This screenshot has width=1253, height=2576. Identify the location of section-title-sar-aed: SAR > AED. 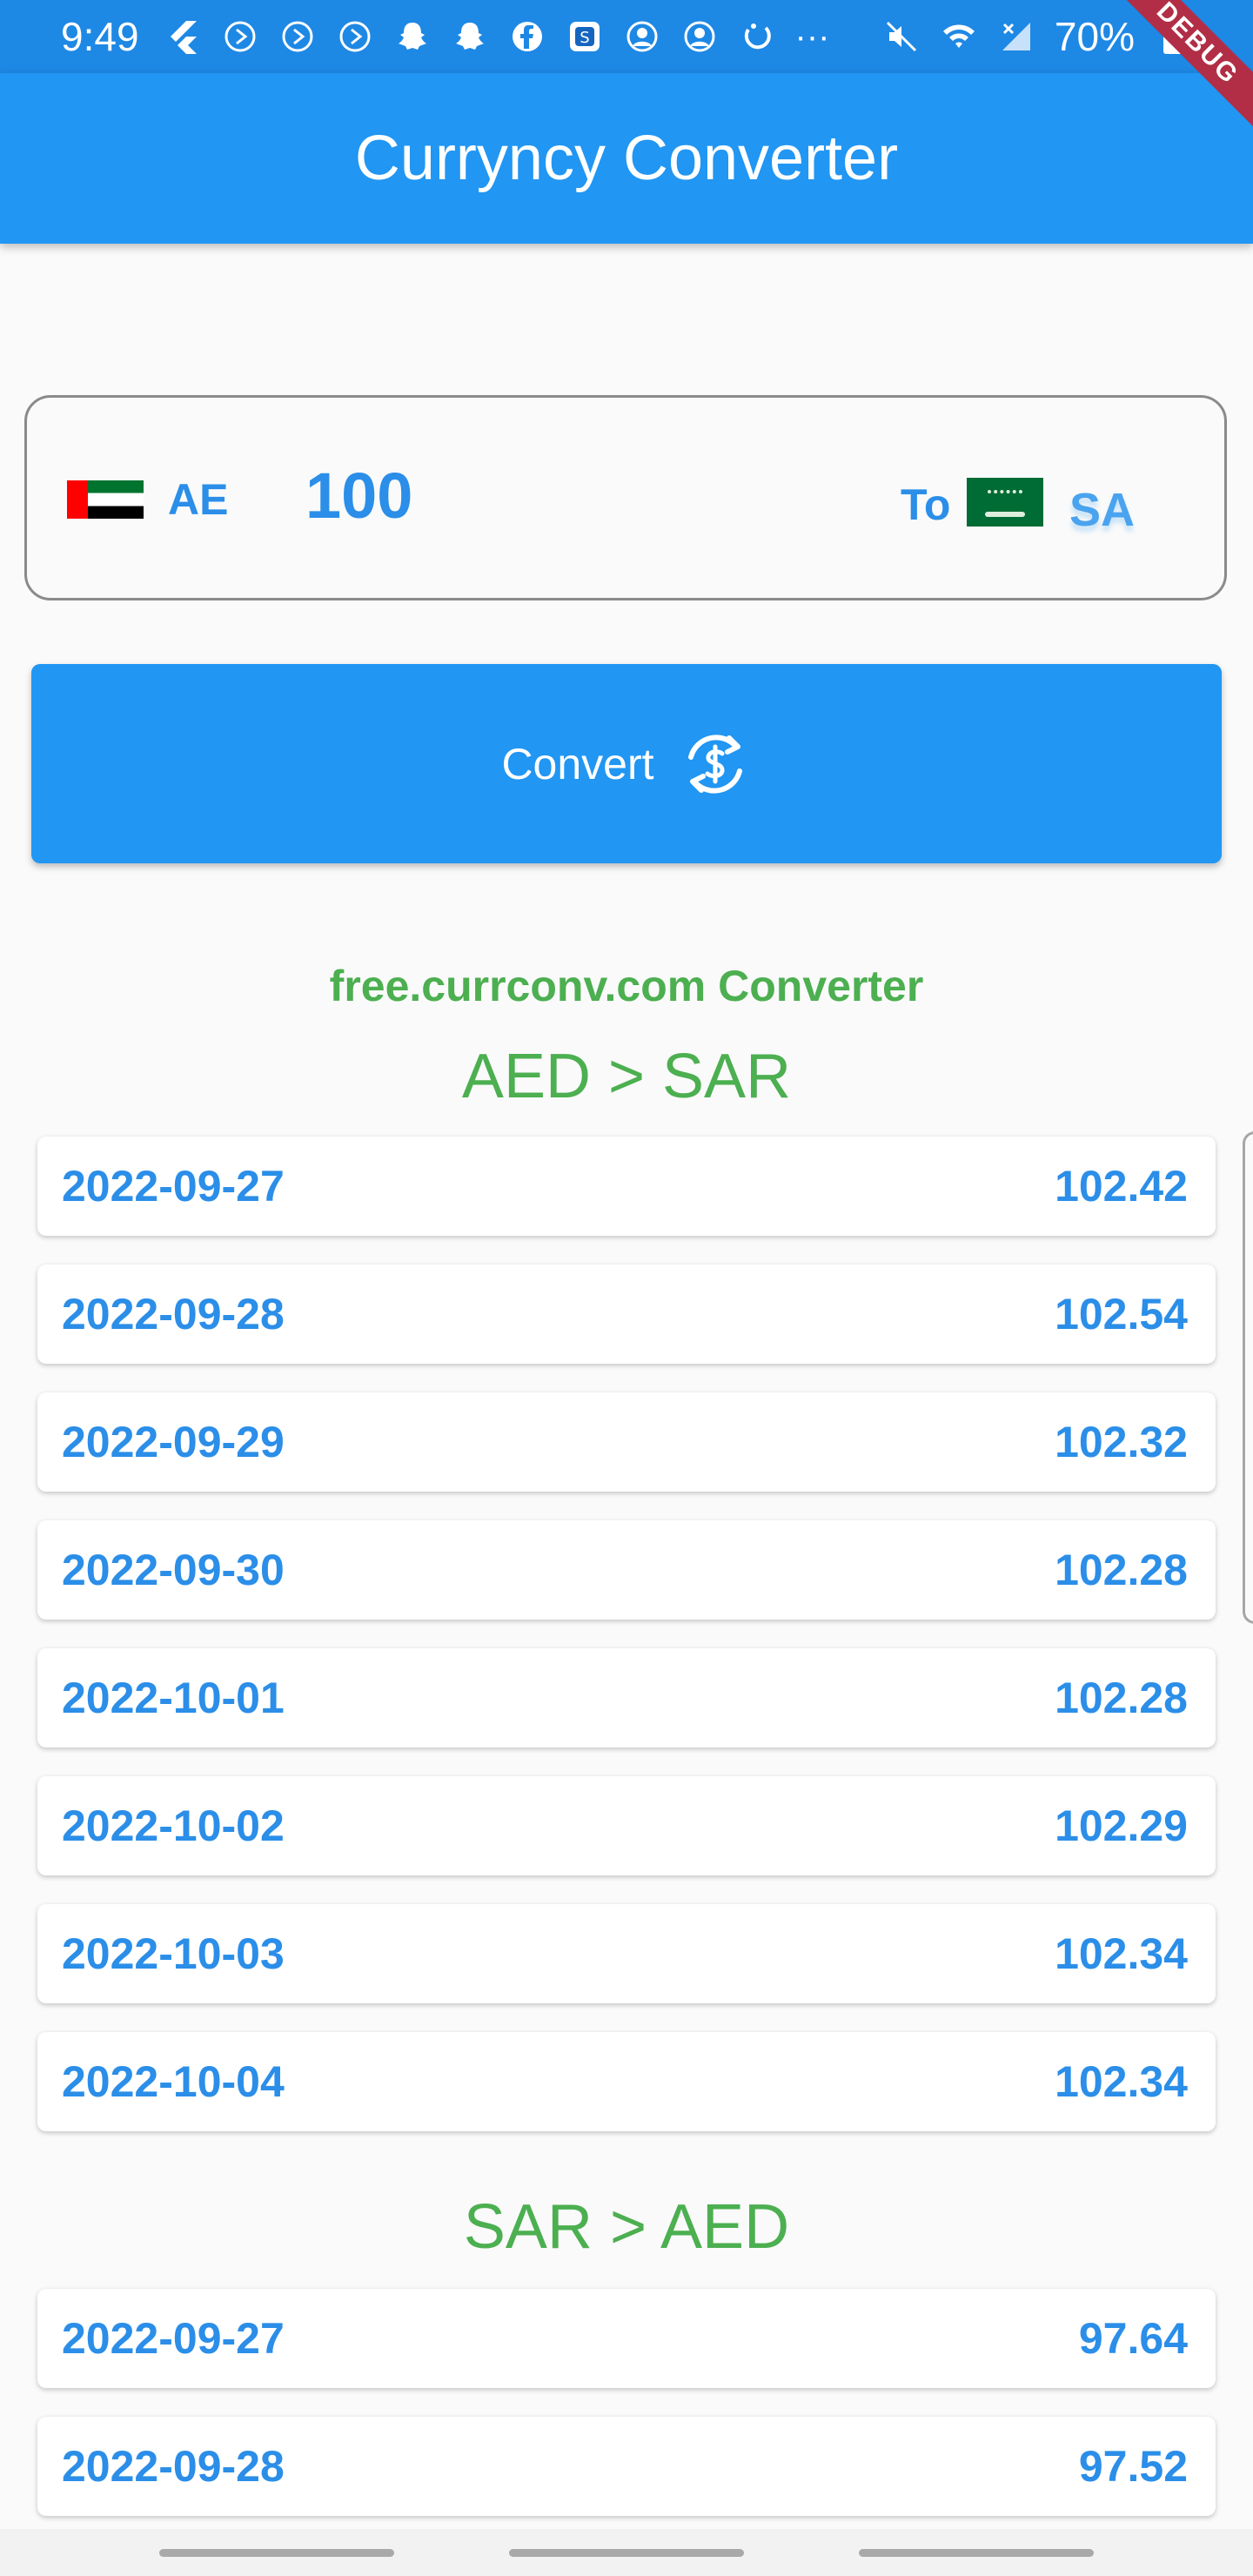
(626, 2227).